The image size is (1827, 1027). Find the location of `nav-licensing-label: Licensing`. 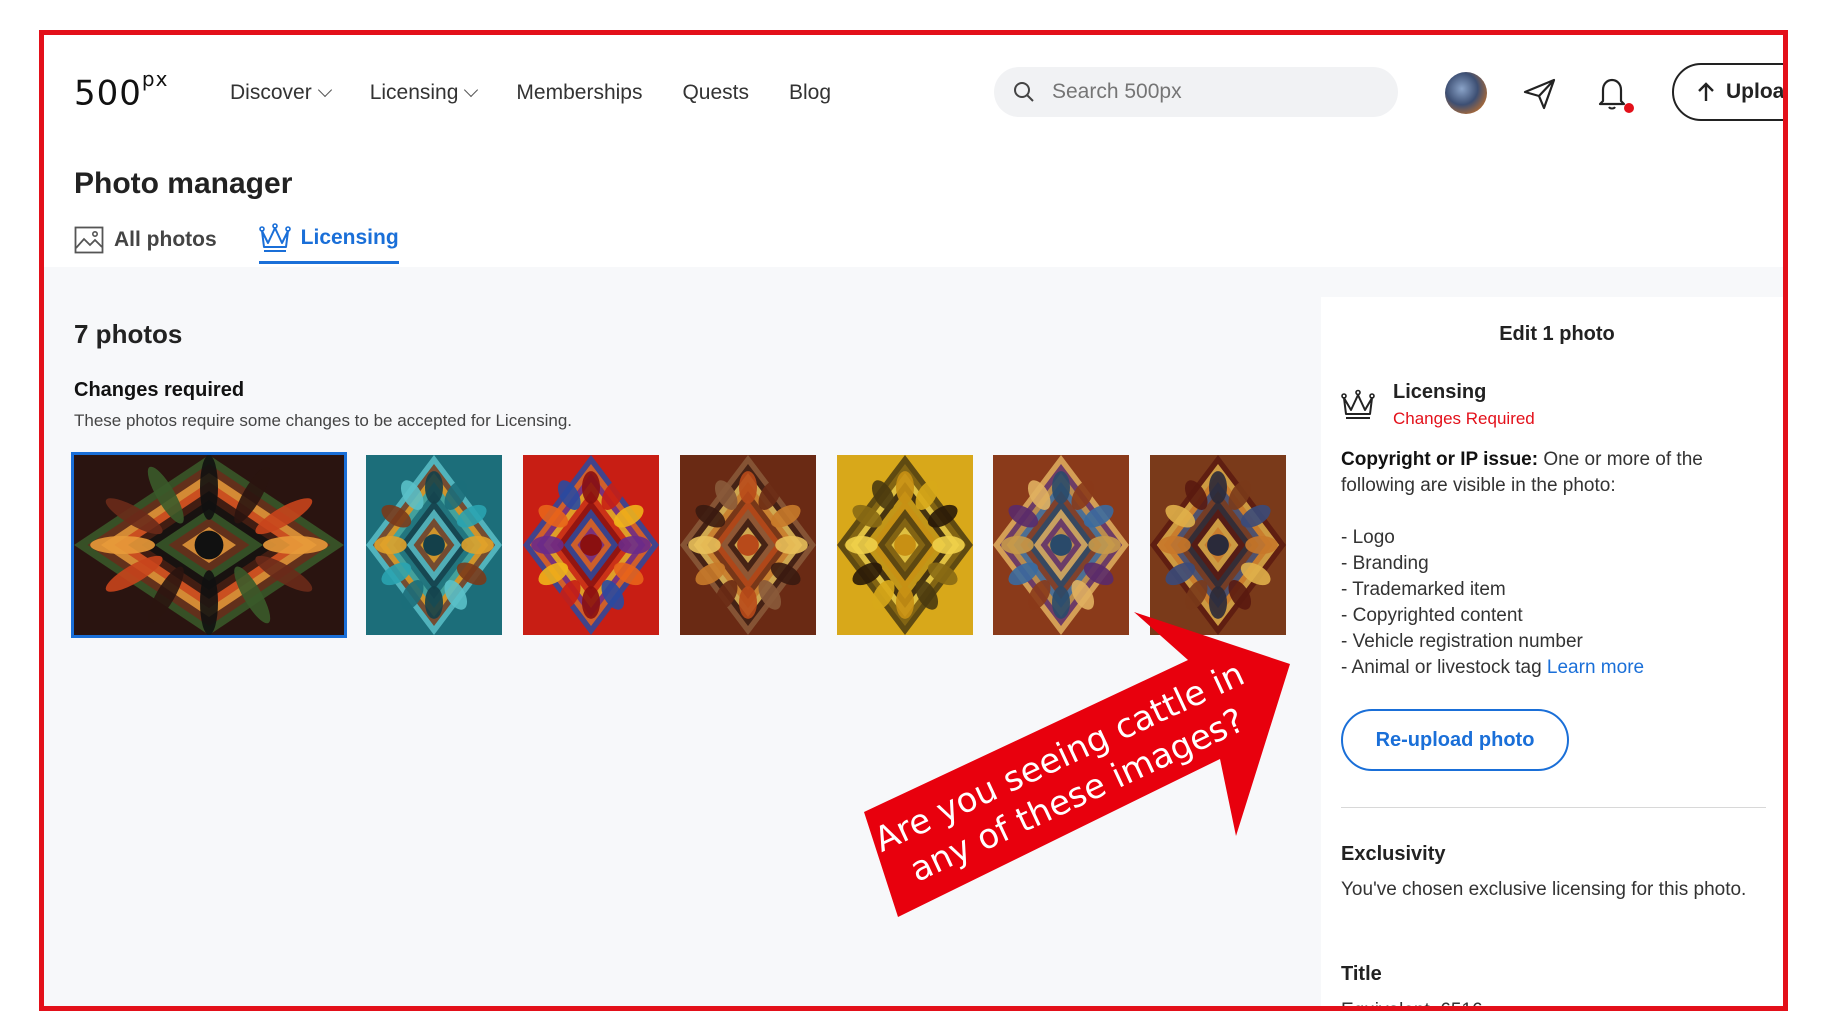

nav-licensing-label: Licensing is located at coordinates (414, 92).